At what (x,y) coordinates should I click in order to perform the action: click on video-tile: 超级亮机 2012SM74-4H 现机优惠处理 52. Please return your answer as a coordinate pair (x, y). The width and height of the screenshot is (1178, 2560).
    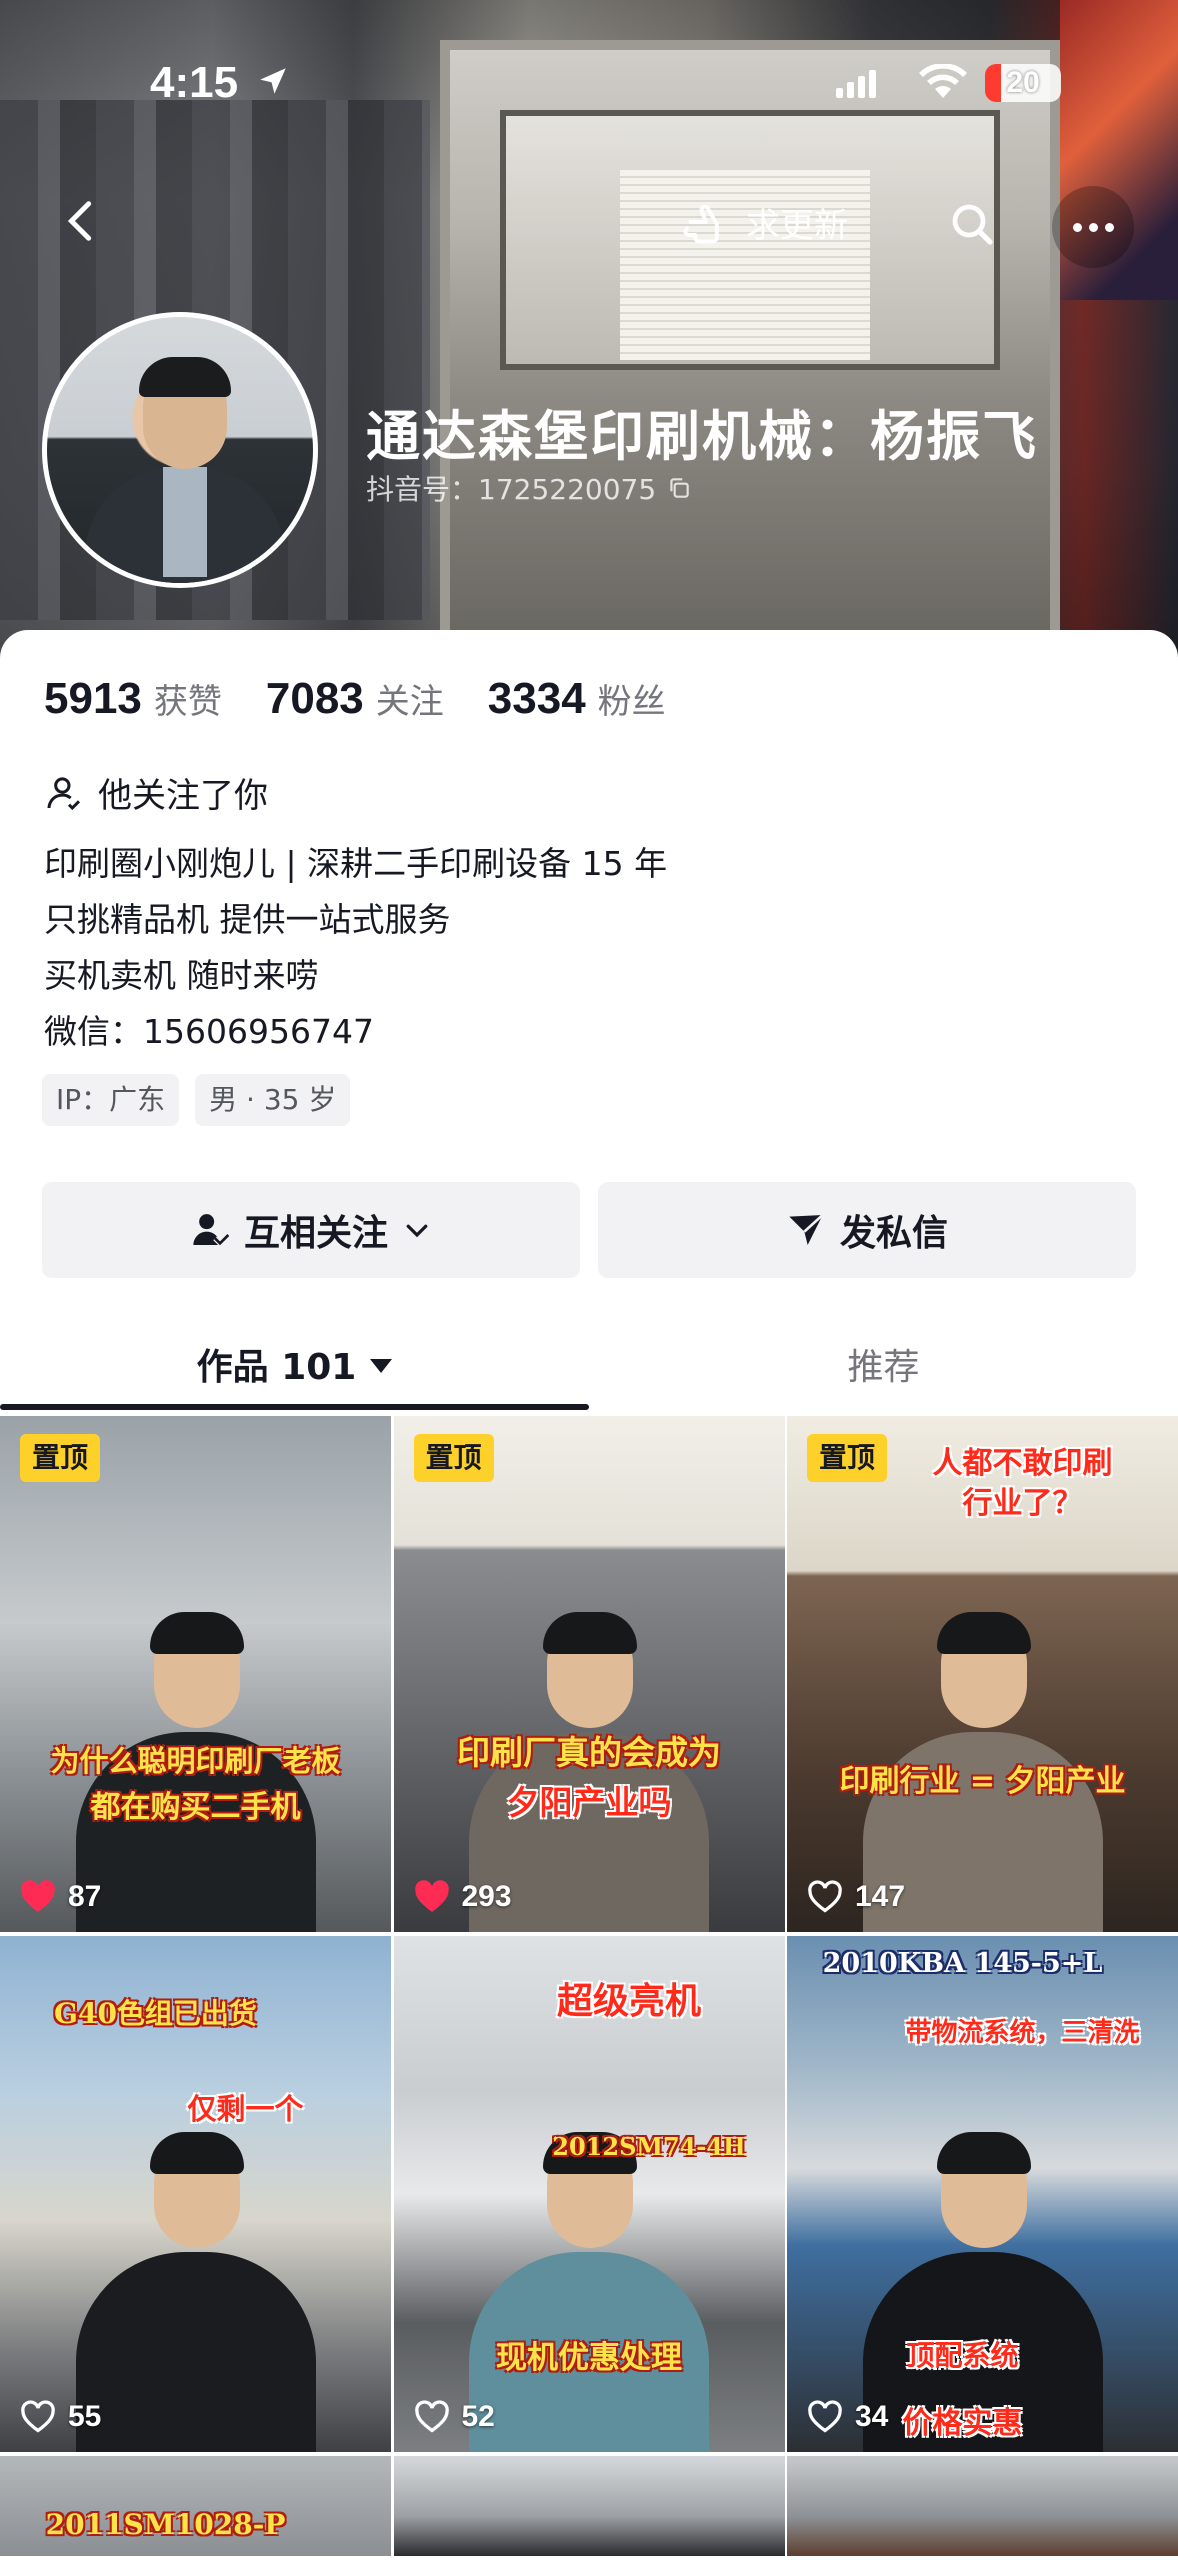
    Looking at the image, I should click on (589, 2194).